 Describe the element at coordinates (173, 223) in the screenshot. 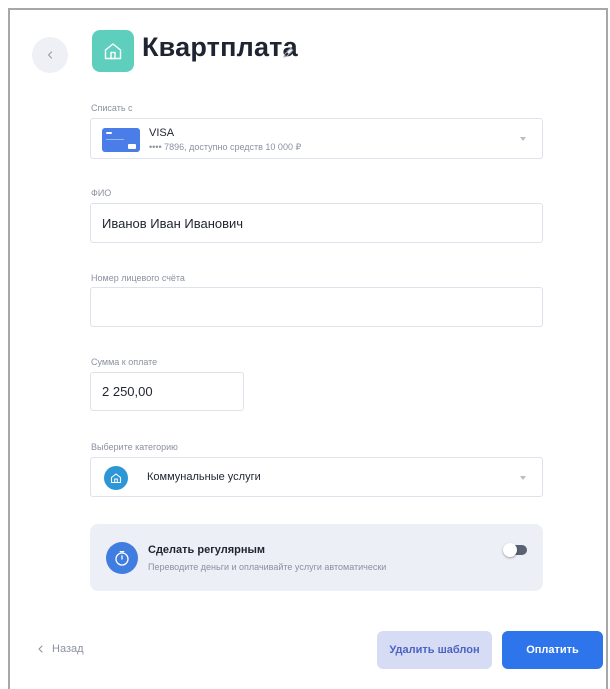

I see `full-name-value: Иванов Иван Иванович` at that location.